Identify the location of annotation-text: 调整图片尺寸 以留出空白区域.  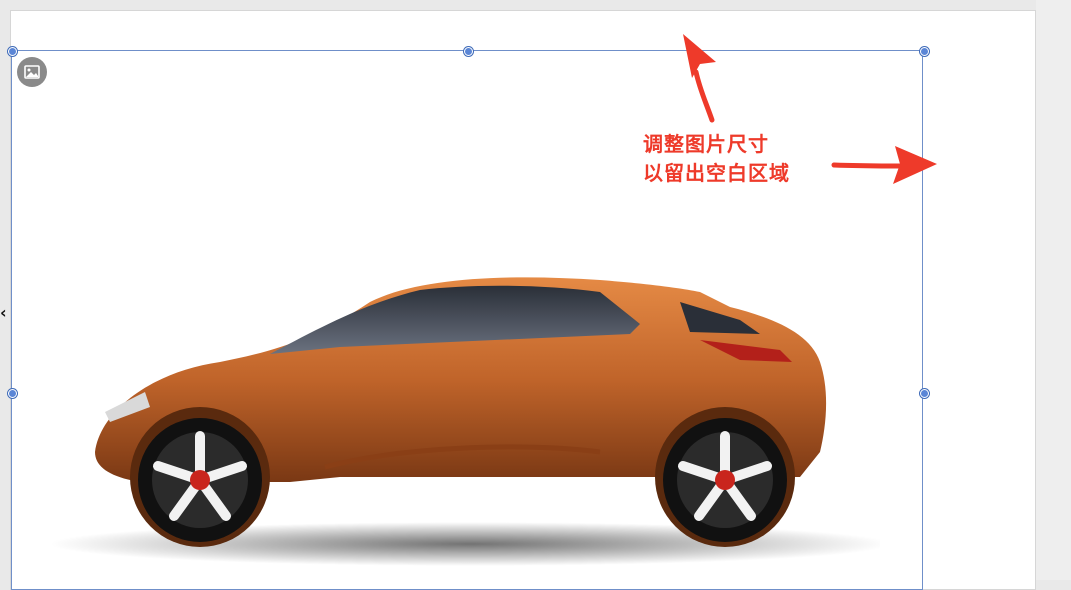
(716, 159).